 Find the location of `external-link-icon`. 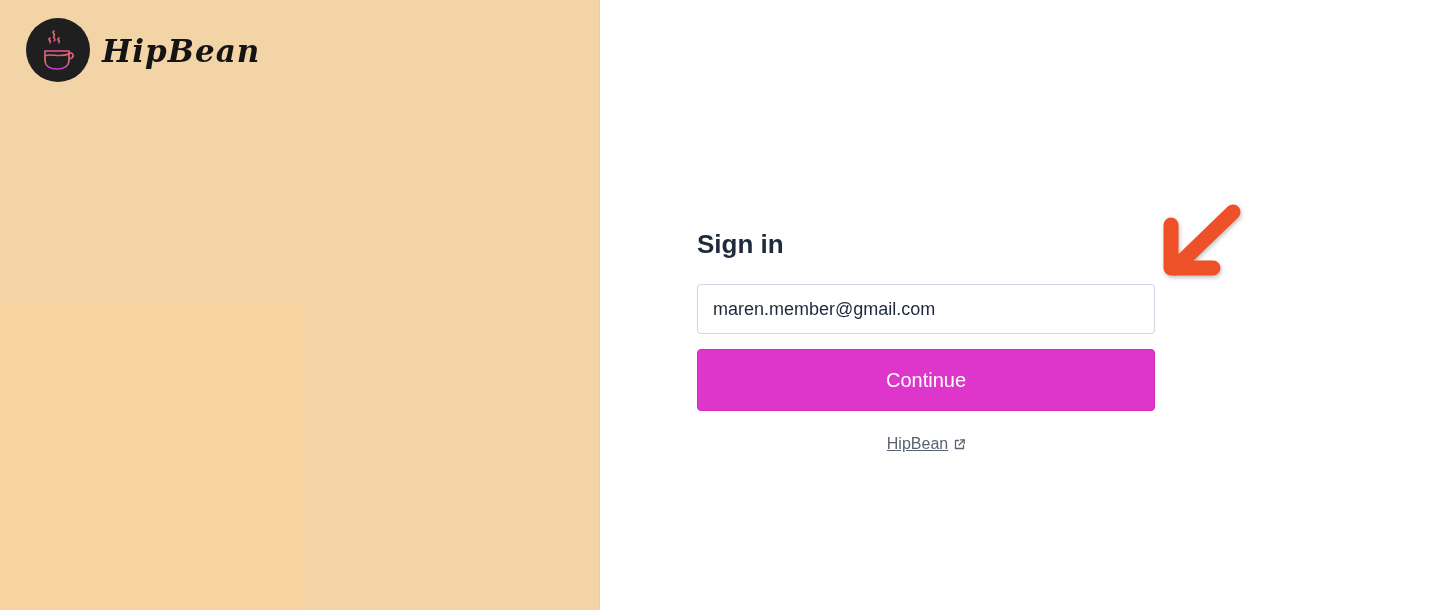

external-link-icon is located at coordinates (960, 444).